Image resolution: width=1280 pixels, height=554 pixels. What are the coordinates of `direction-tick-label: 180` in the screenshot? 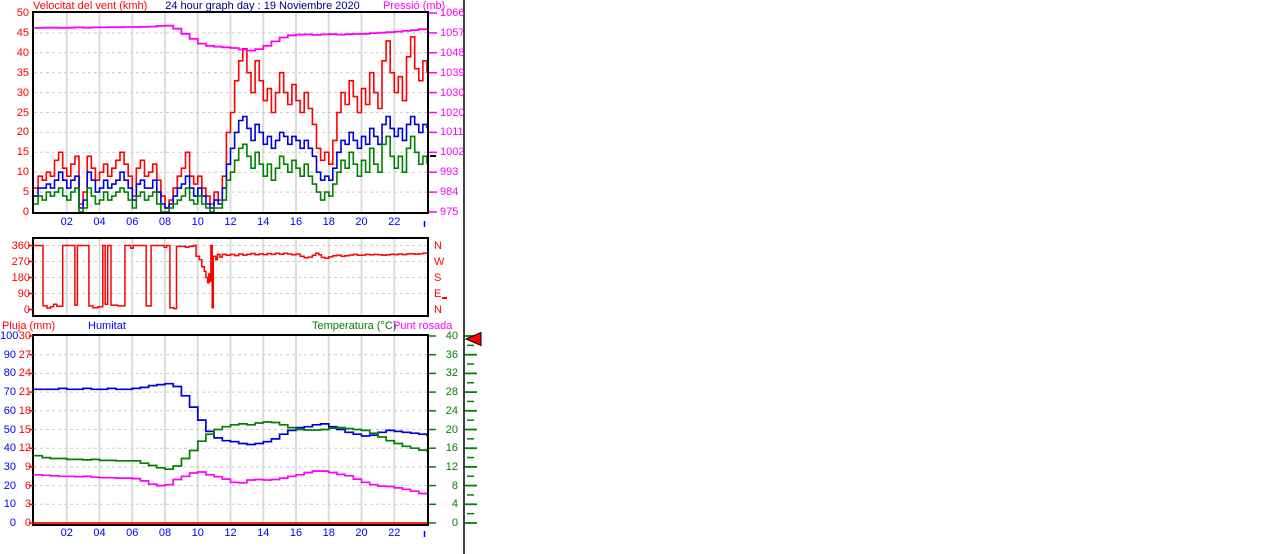 It's located at (20, 277).